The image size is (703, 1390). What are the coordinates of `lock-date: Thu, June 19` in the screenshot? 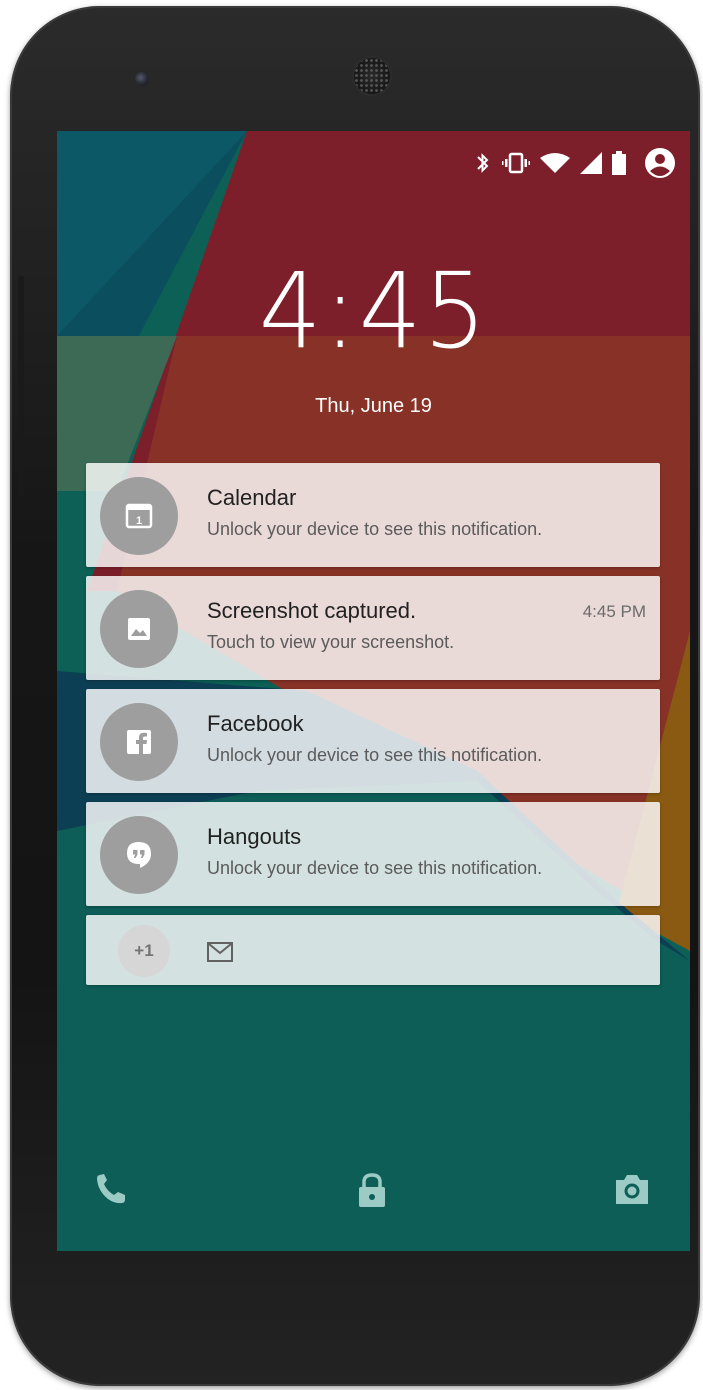 It's located at (373, 406).